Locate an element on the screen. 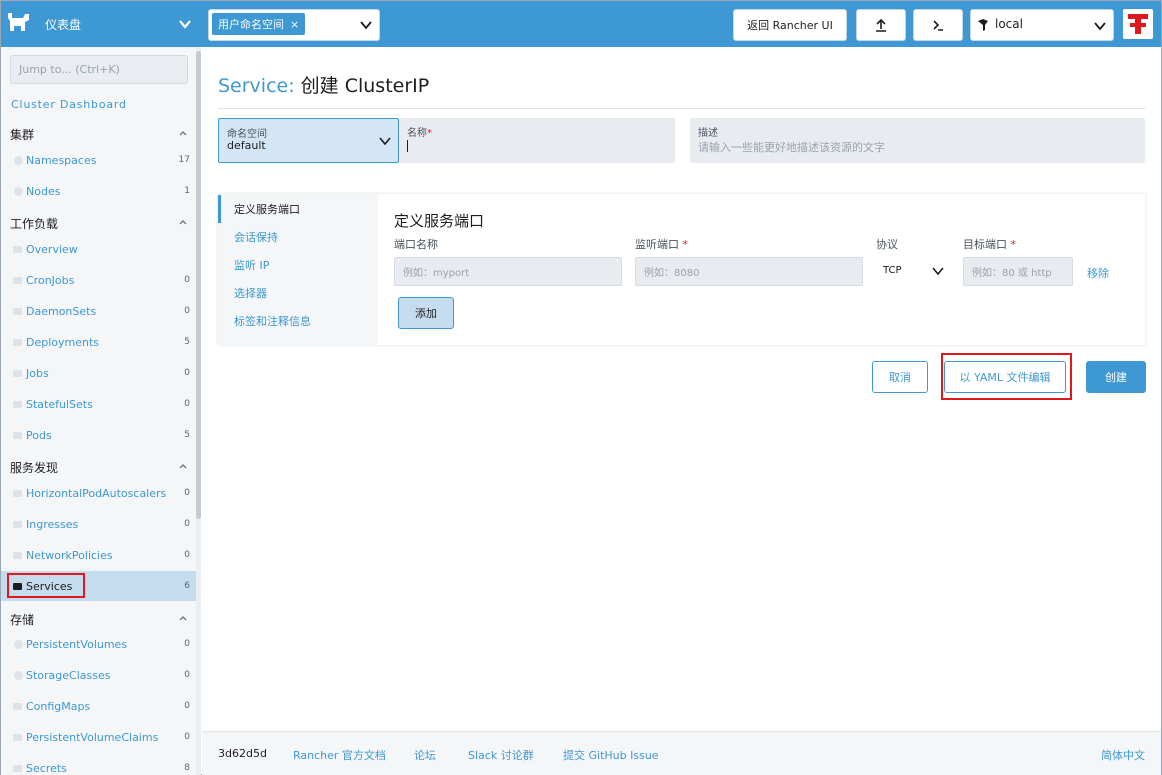  tab-labels-annotations: 标签和注释信息 is located at coordinates (298, 321).